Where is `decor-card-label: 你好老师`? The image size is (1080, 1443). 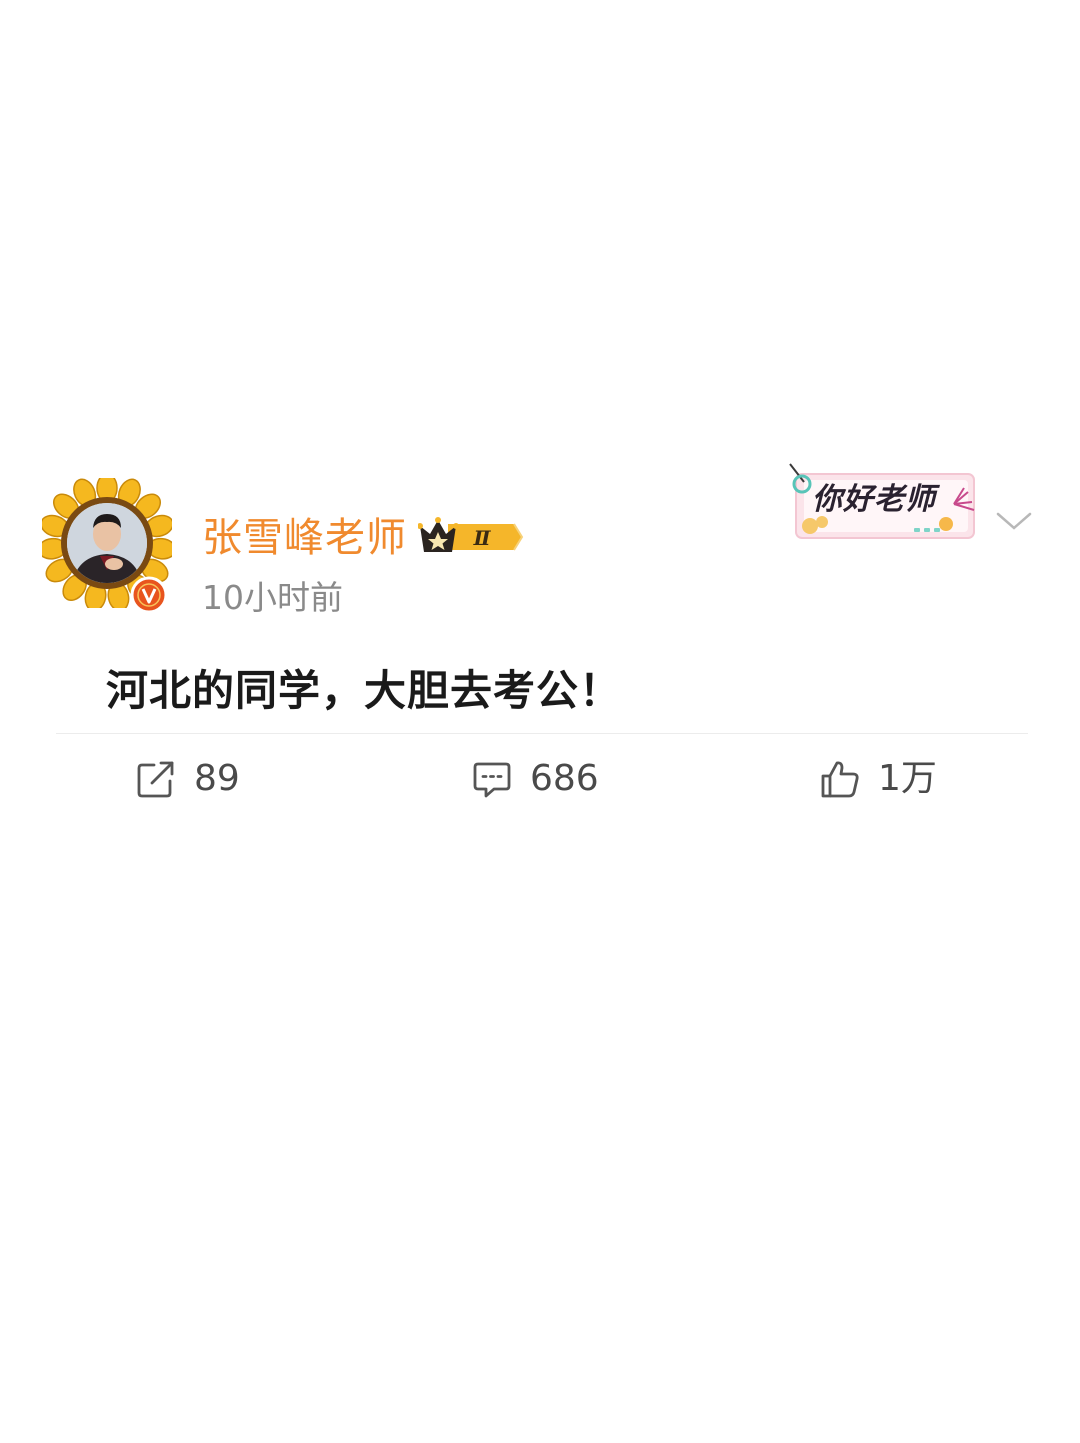 decor-card-label: 你好老师 is located at coordinates (874, 499).